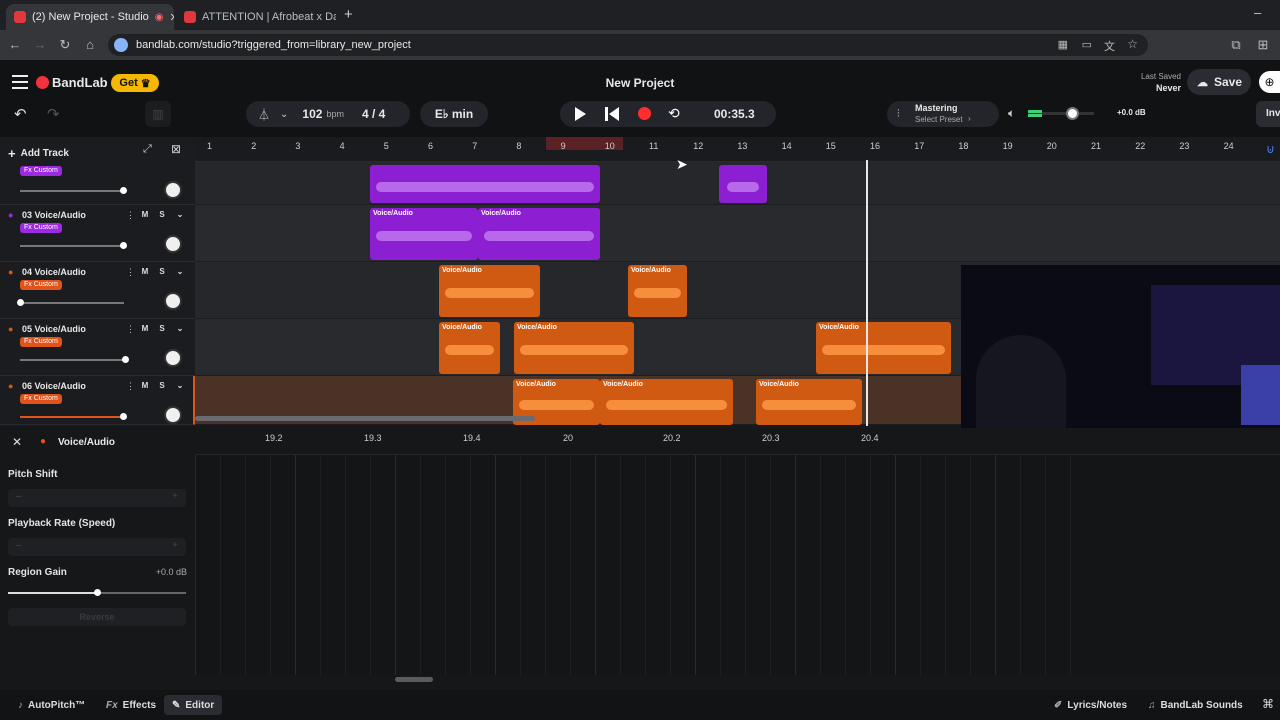 The width and height of the screenshot is (1280, 720). I want to click on region-gain-slider, so click(97, 592).